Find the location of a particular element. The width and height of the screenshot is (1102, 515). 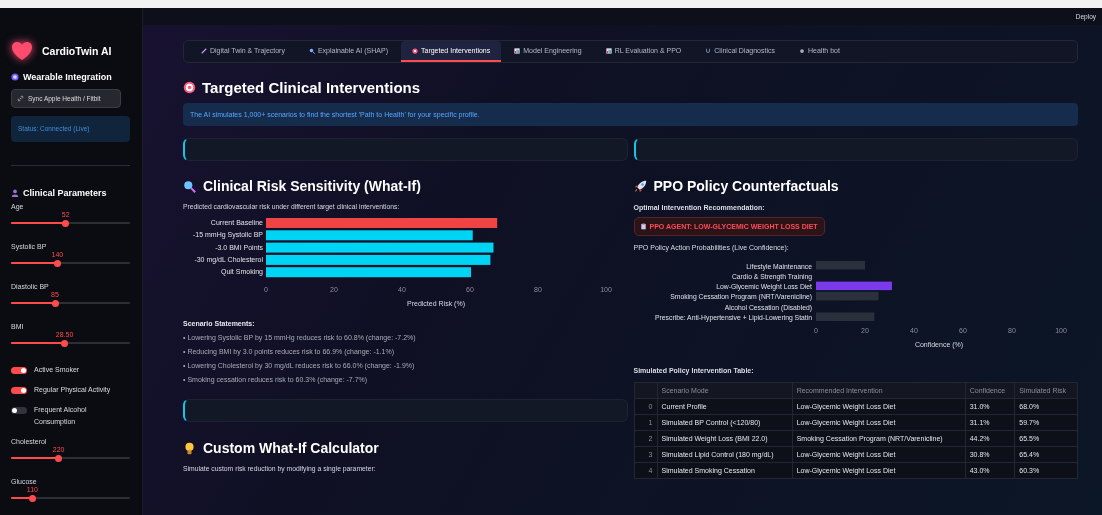

section-heading: Wearable Integration is located at coordinates (67, 77).